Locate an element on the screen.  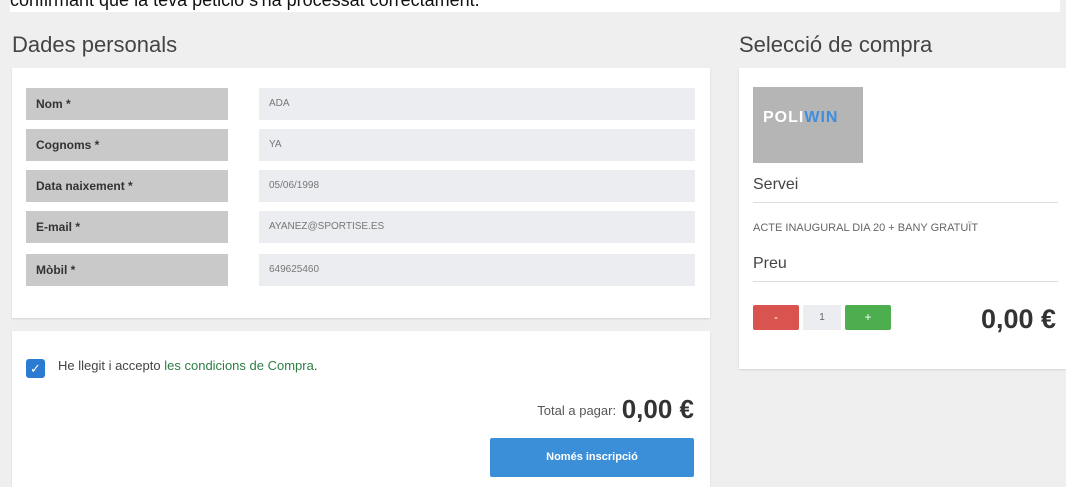
field-value: 05/06/1998 is located at coordinates (477, 186).